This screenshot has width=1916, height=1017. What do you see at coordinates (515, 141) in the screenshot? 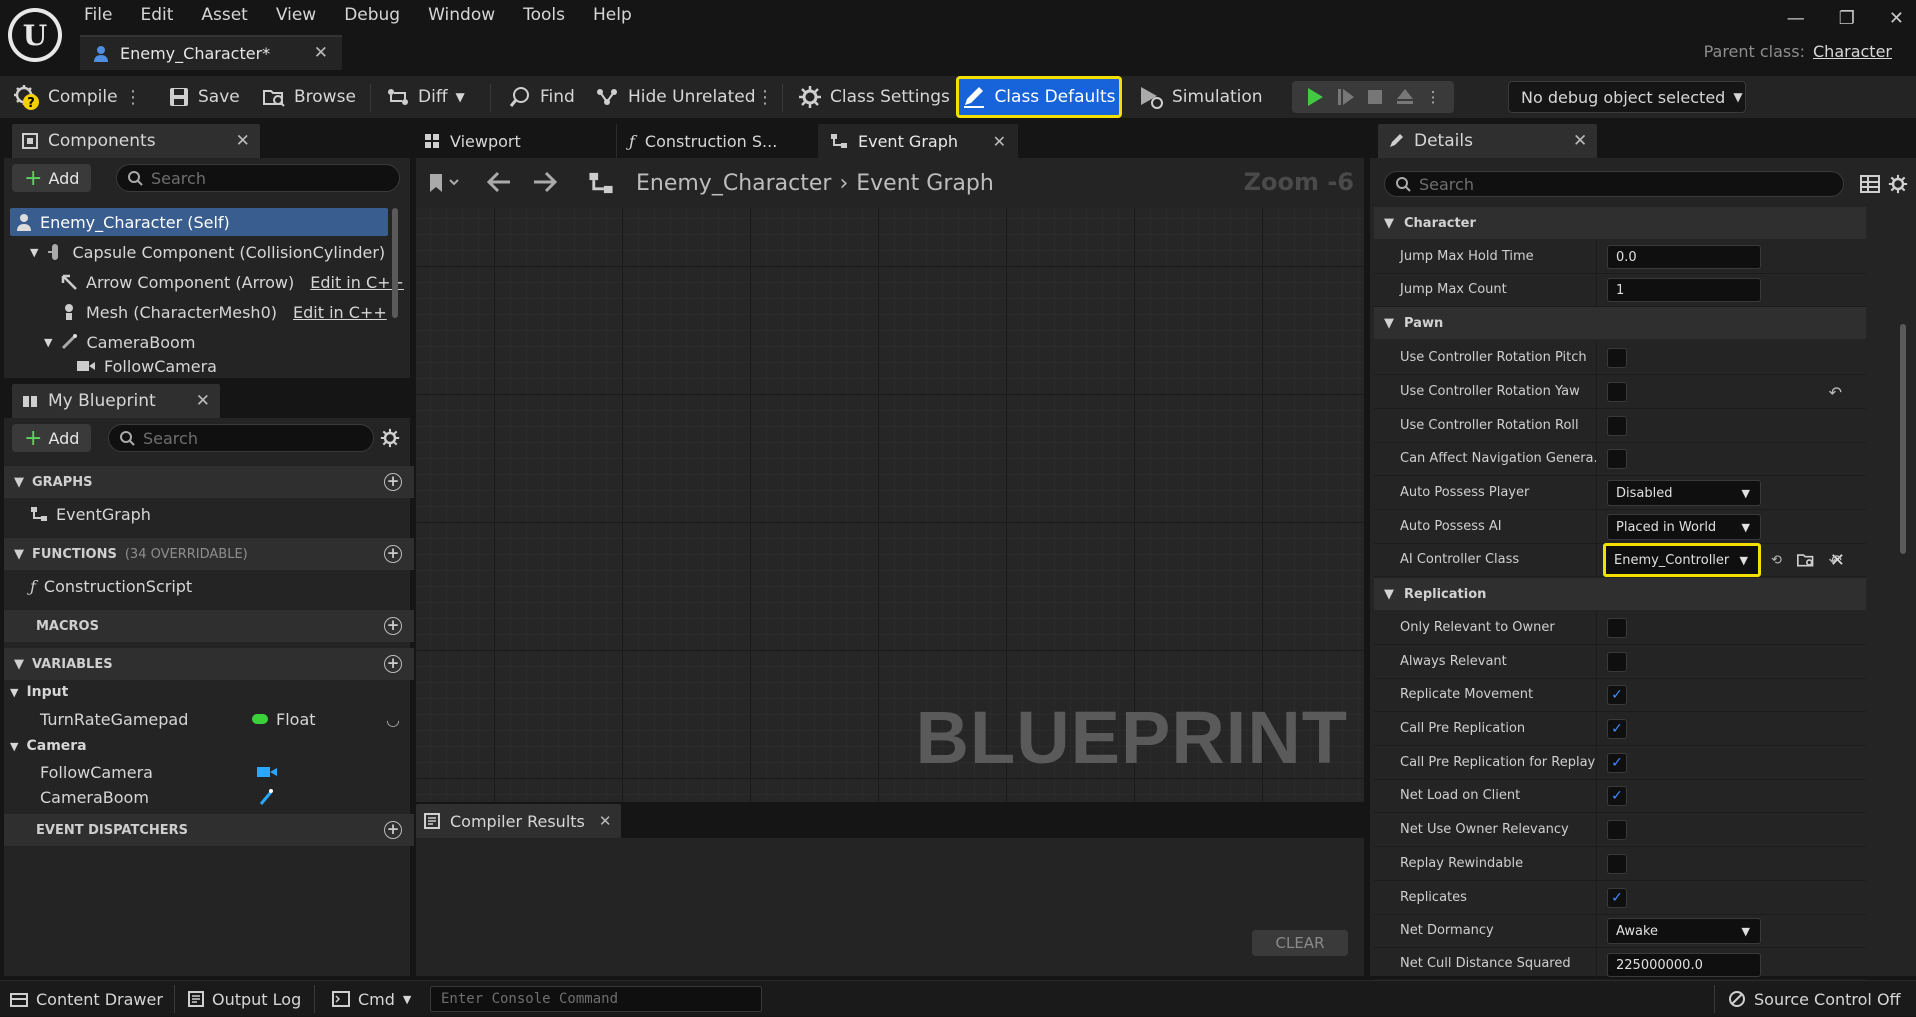
I see `tab-viewport: Viewport` at bounding box center [515, 141].